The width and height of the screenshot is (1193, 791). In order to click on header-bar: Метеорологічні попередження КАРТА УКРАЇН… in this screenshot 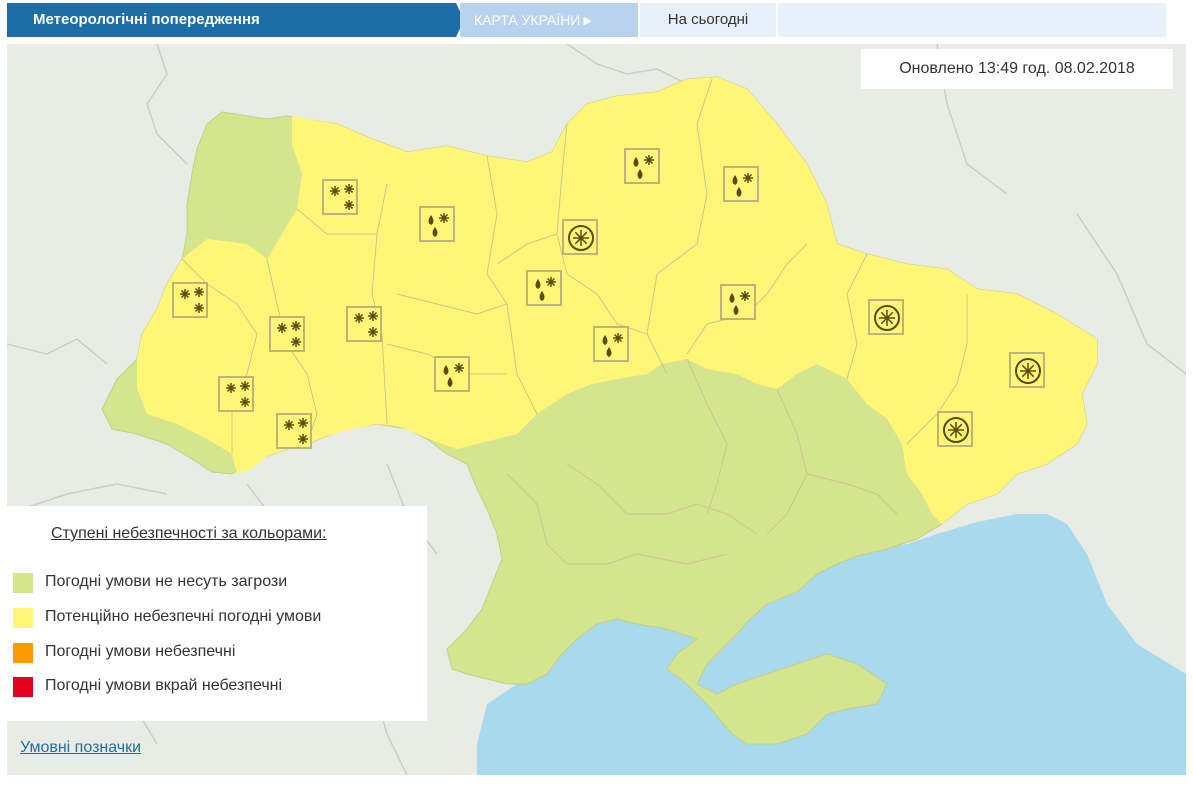, I will do `click(586, 20)`.